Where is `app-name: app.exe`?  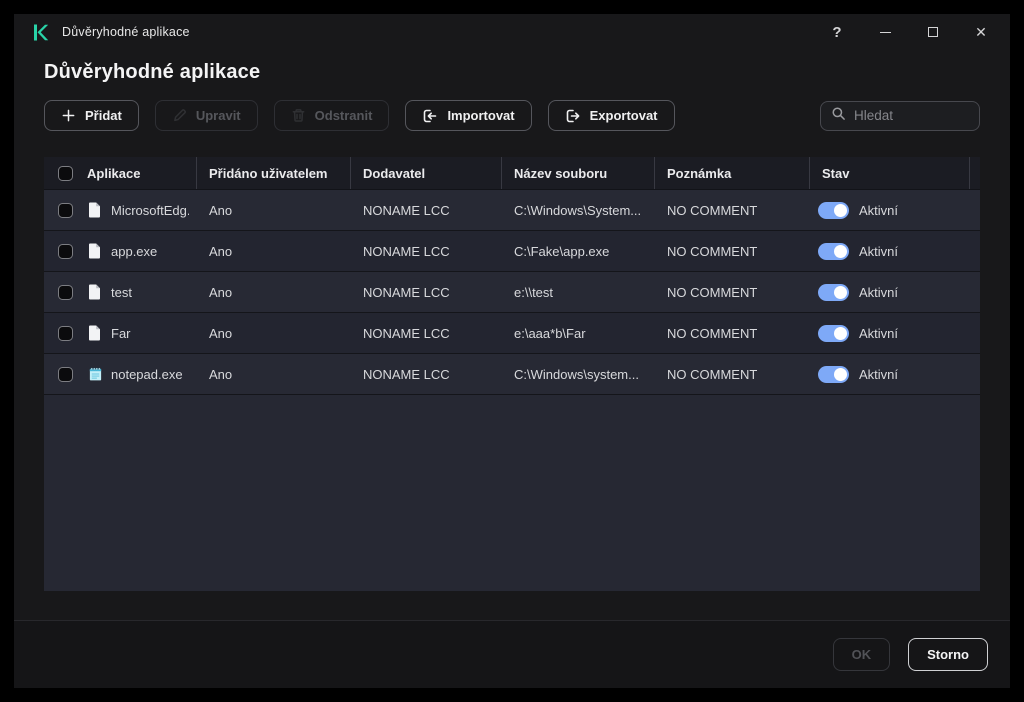
app-name: app.exe is located at coordinates (134, 251).